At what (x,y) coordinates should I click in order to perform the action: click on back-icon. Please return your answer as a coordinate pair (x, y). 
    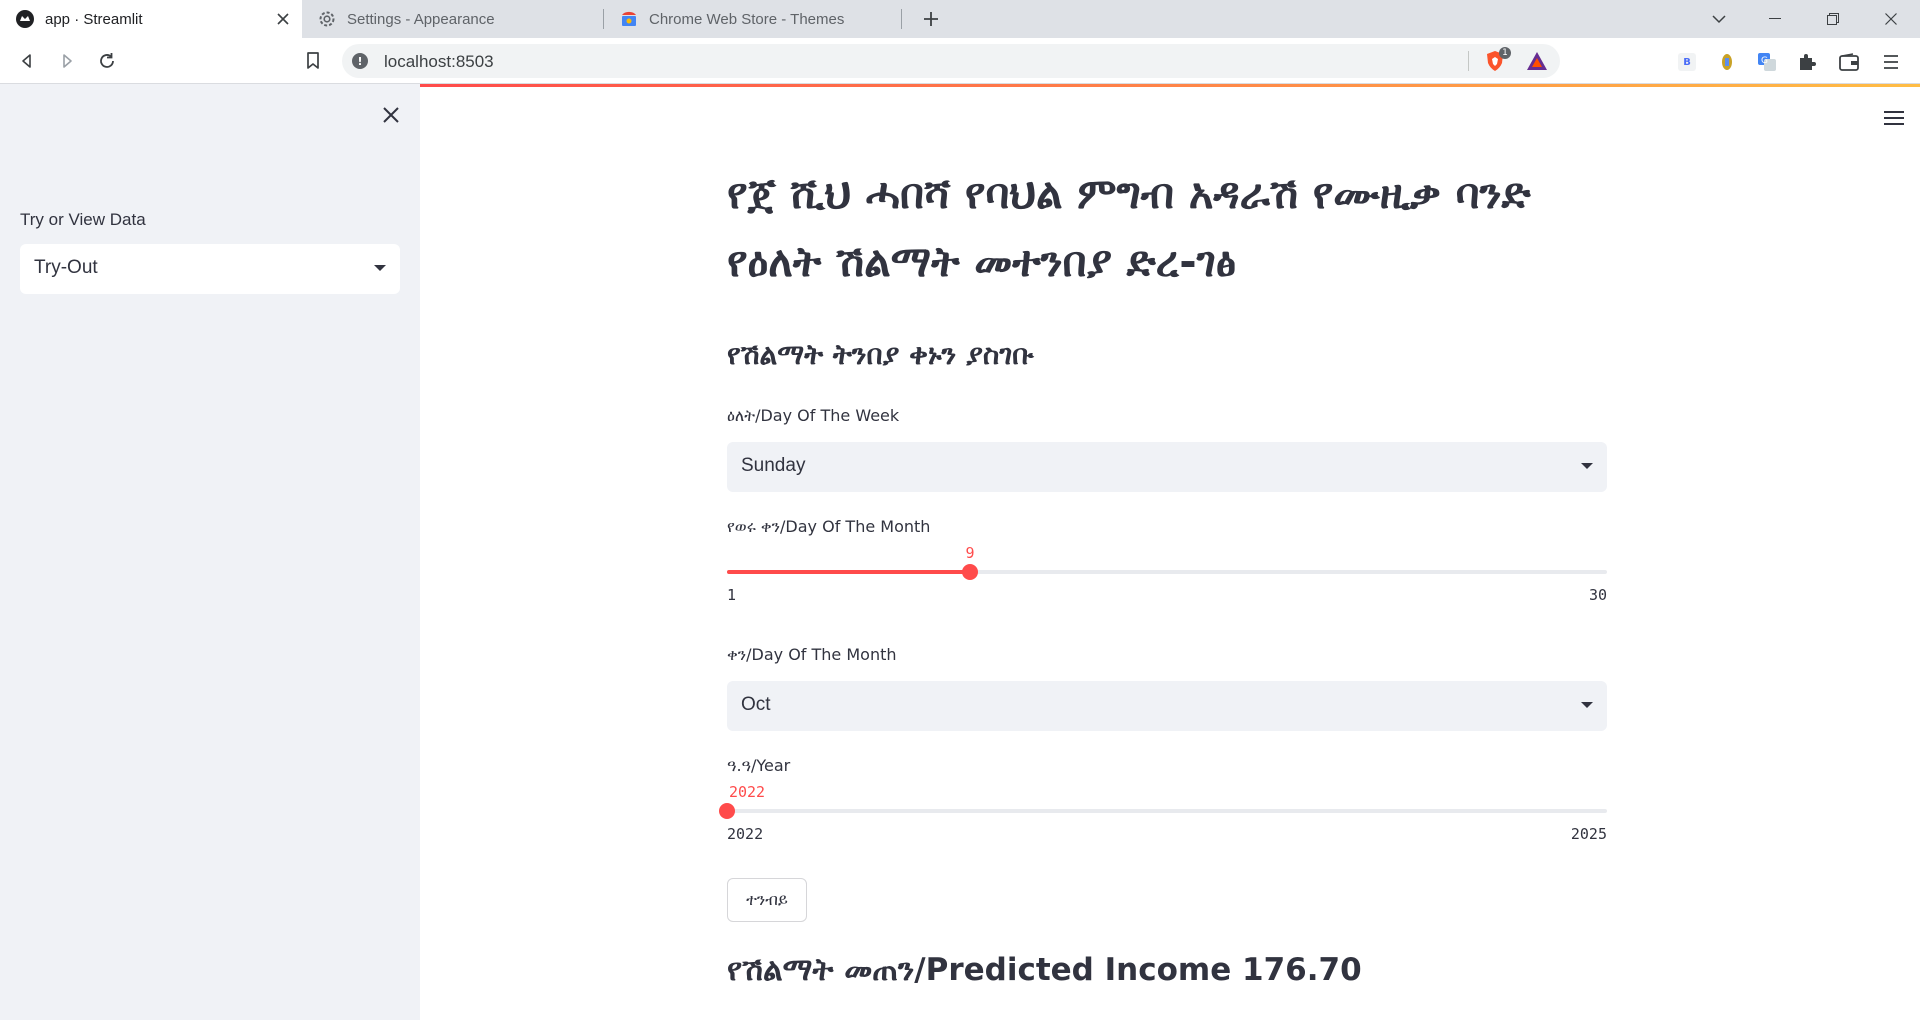
    Looking at the image, I should click on (27, 61).